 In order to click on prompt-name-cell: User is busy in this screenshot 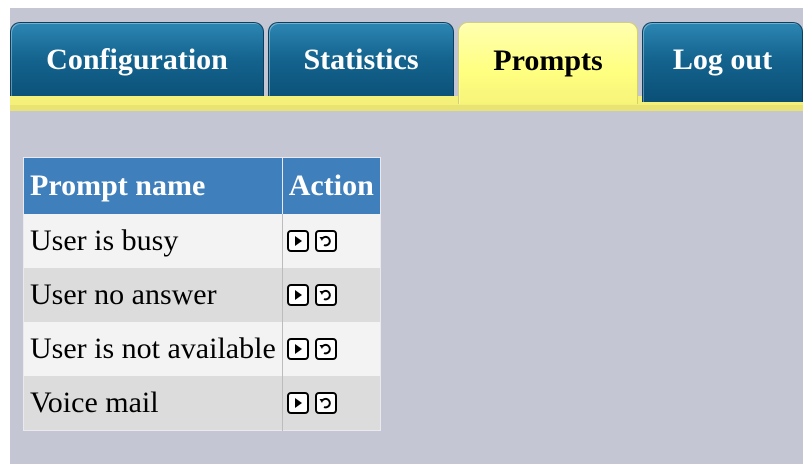, I will do `click(153, 241)`.